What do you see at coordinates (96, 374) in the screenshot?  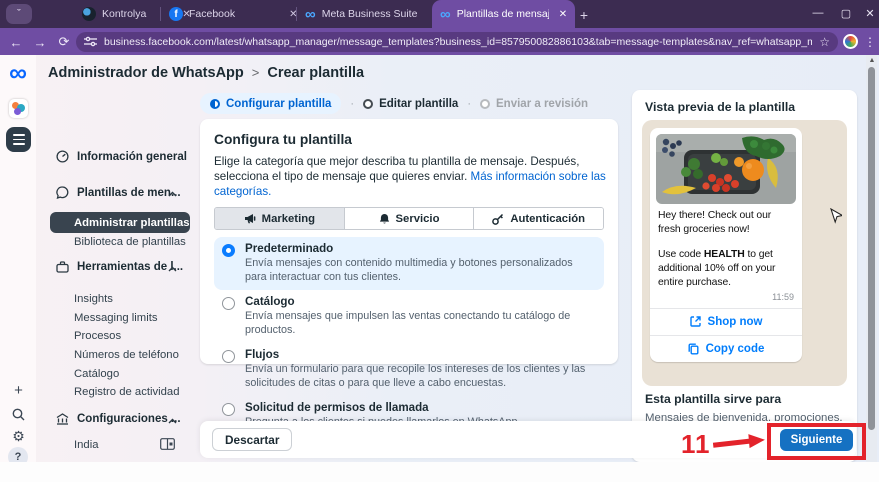 I see `sidebar-item-catalog: Catálogo` at bounding box center [96, 374].